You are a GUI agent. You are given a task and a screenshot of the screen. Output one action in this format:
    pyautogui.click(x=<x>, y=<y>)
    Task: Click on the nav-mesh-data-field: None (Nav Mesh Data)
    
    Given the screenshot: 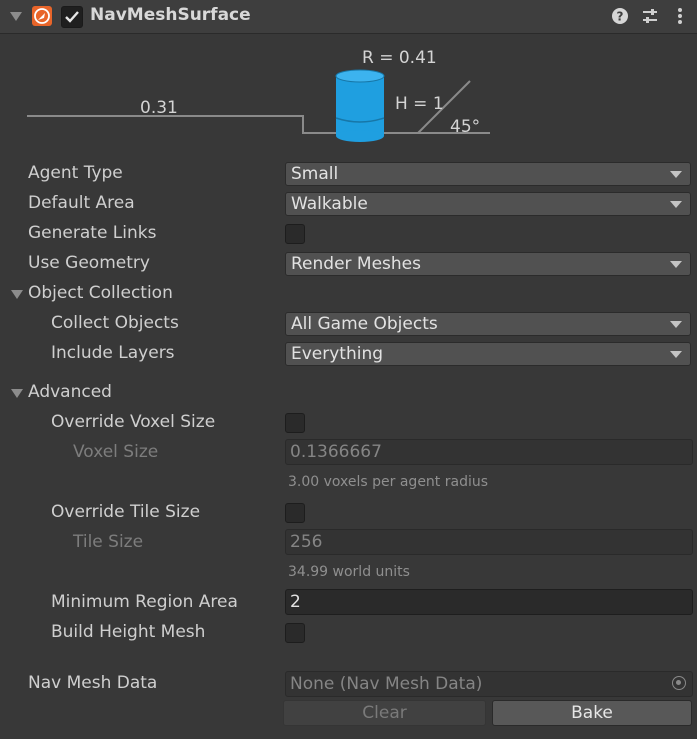 What is the action you would take?
    pyautogui.click(x=489, y=684)
    